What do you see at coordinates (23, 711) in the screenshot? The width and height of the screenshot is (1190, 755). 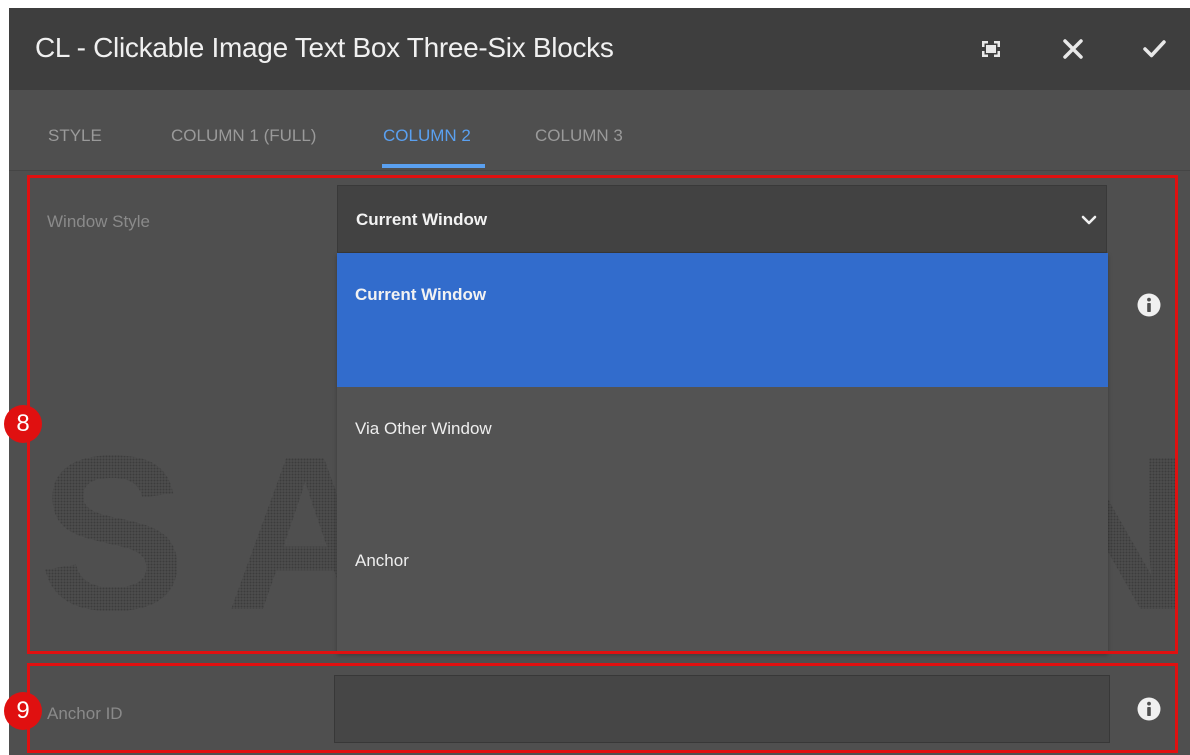 I see `annotation-badge-9: 9` at bounding box center [23, 711].